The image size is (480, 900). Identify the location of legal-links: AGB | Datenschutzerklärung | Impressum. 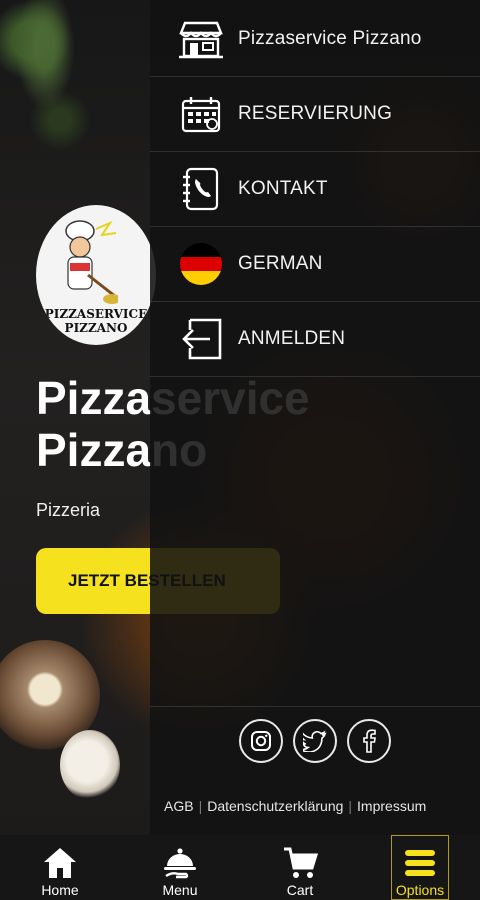
(319, 806).